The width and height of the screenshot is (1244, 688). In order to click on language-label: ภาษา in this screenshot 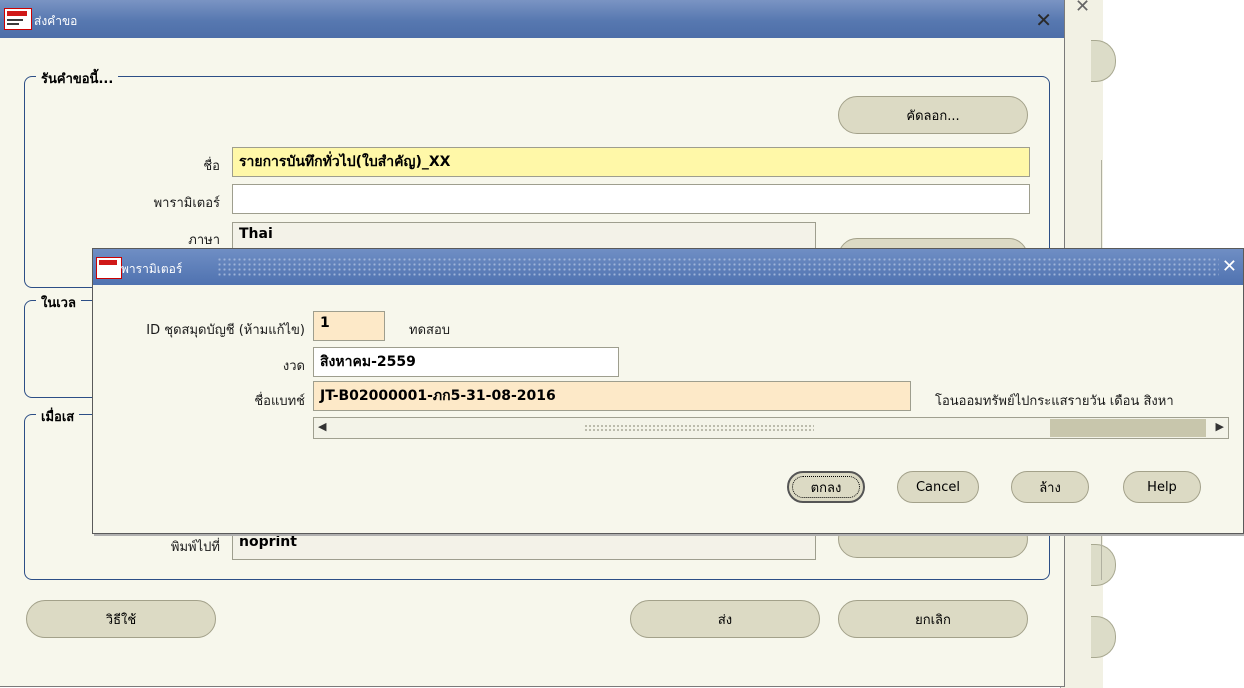, I will do `click(204, 240)`.